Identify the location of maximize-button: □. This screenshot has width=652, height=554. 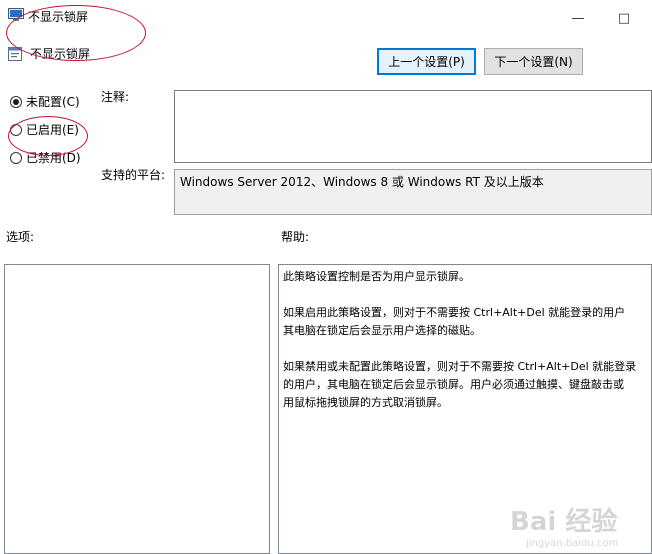
(624, 18).